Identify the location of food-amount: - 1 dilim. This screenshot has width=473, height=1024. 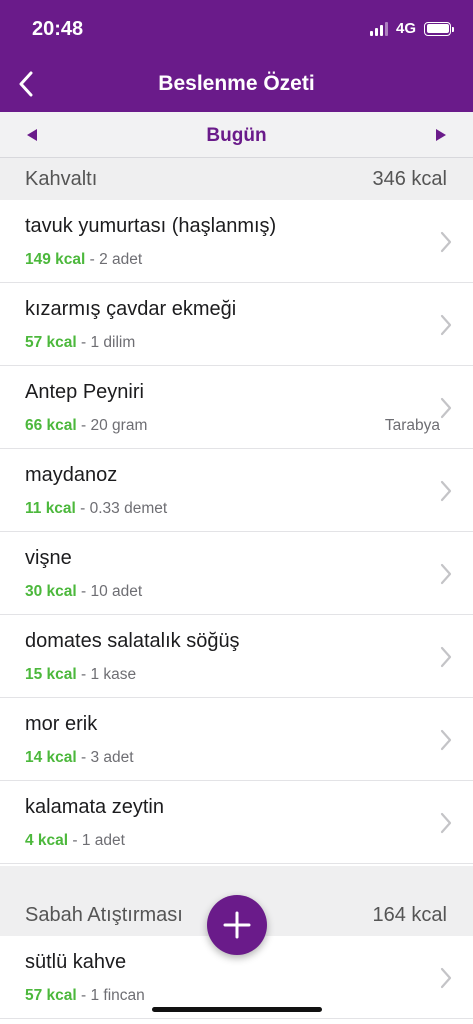
(106, 342).